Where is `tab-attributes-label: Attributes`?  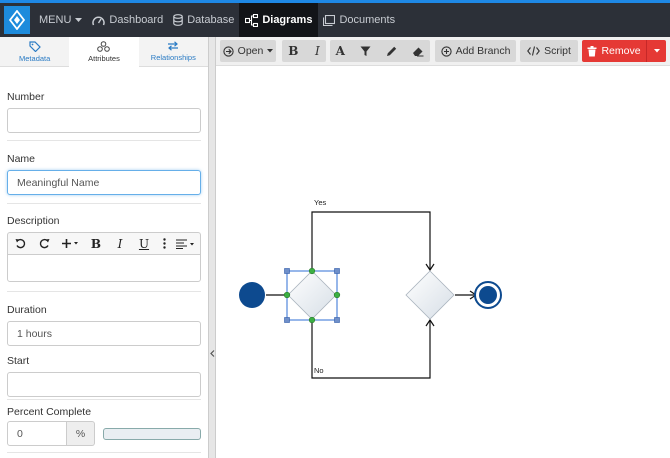
tab-attributes-label: Attributes is located at coordinates (104, 58).